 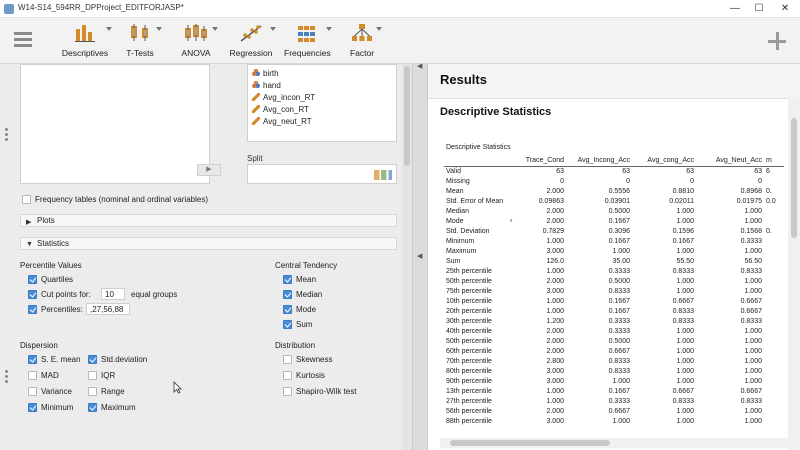 What do you see at coordinates (252, 41) in the screenshot?
I see `regression-button: Regression` at bounding box center [252, 41].